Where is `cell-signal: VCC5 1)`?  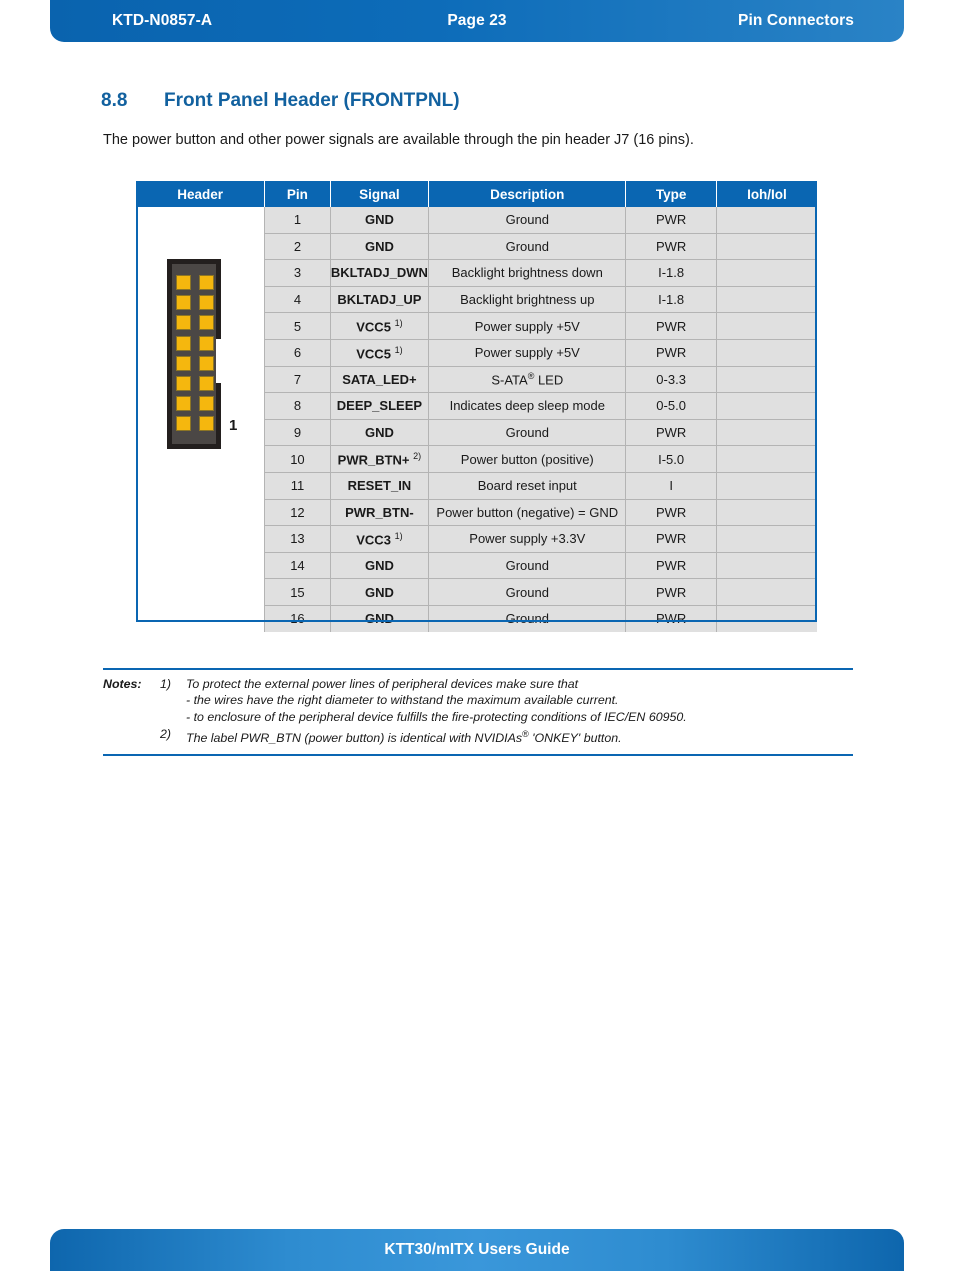
cell-signal: VCC5 1) is located at coordinates (380, 326).